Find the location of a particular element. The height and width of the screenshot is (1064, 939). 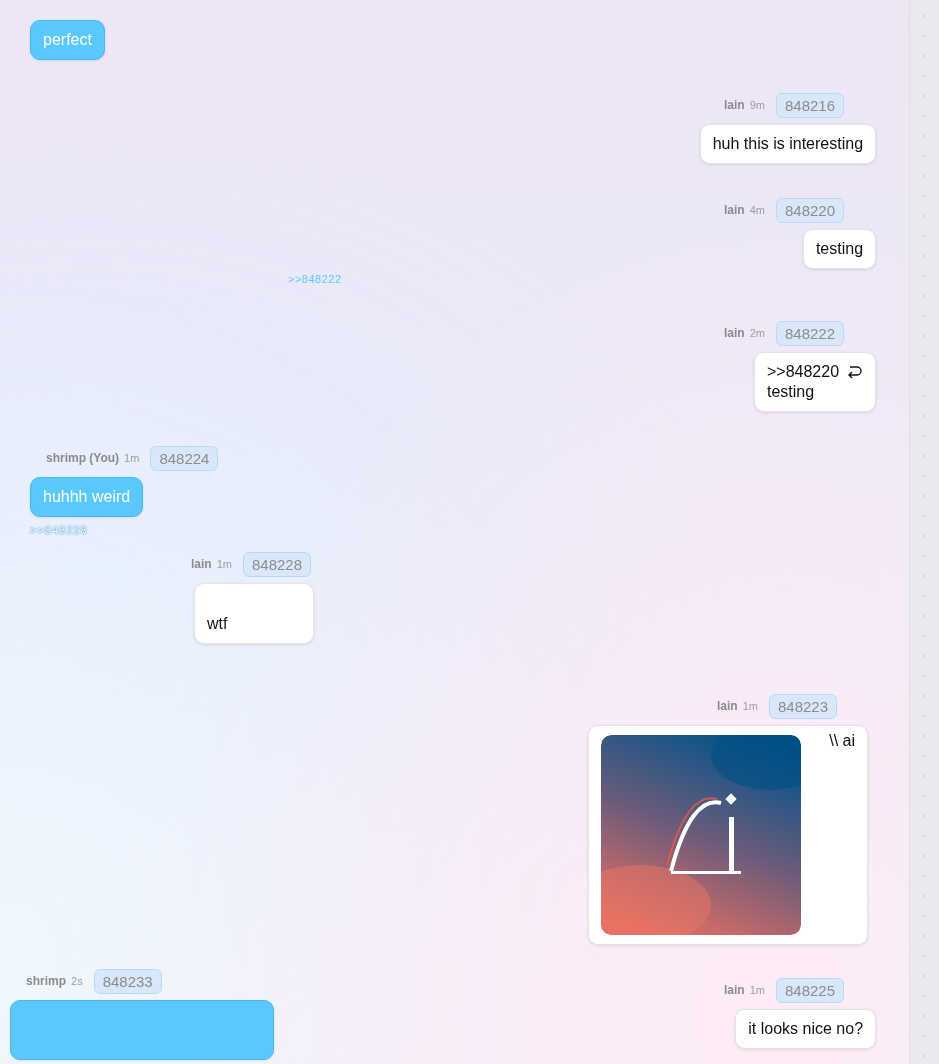

post-id-badge: 848220 is located at coordinates (810, 210).